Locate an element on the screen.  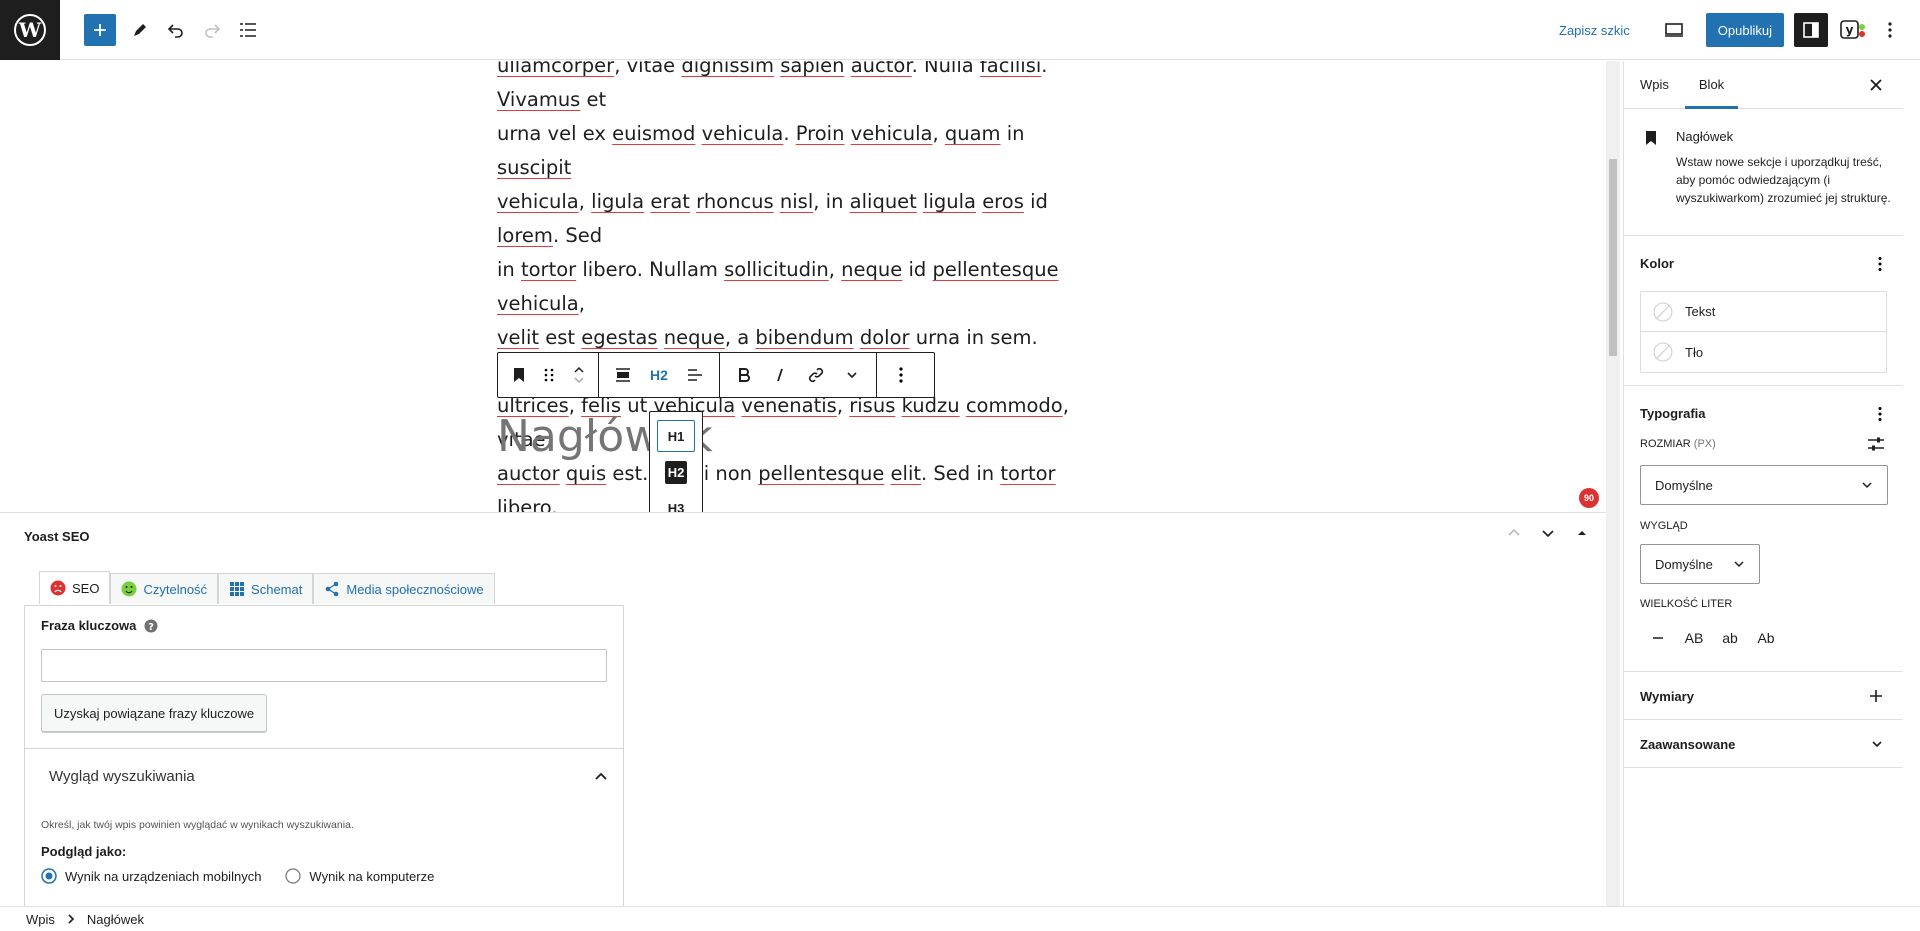
svg-text: y is located at coordinates (1850, 30).